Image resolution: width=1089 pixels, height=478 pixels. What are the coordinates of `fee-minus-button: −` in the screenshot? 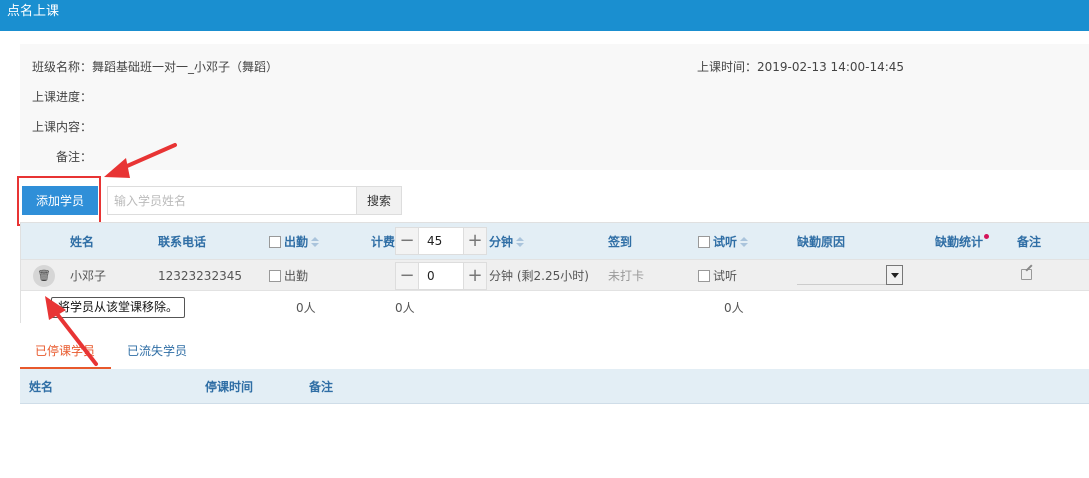 It's located at (407, 241).